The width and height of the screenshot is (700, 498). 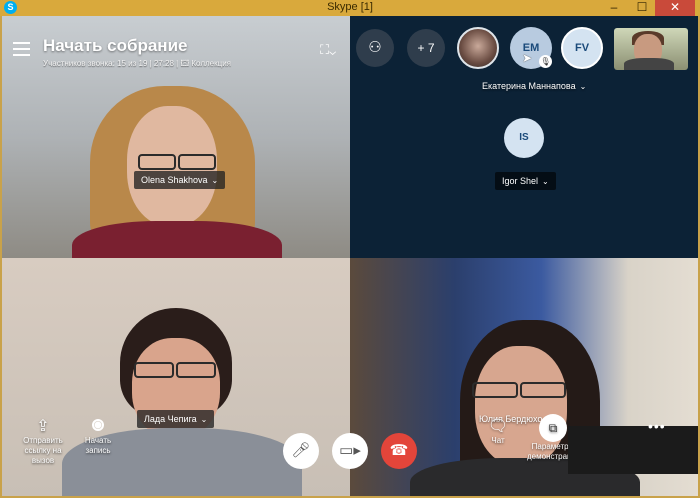 I want to click on camera-button: ▭▸, so click(x=350, y=451).